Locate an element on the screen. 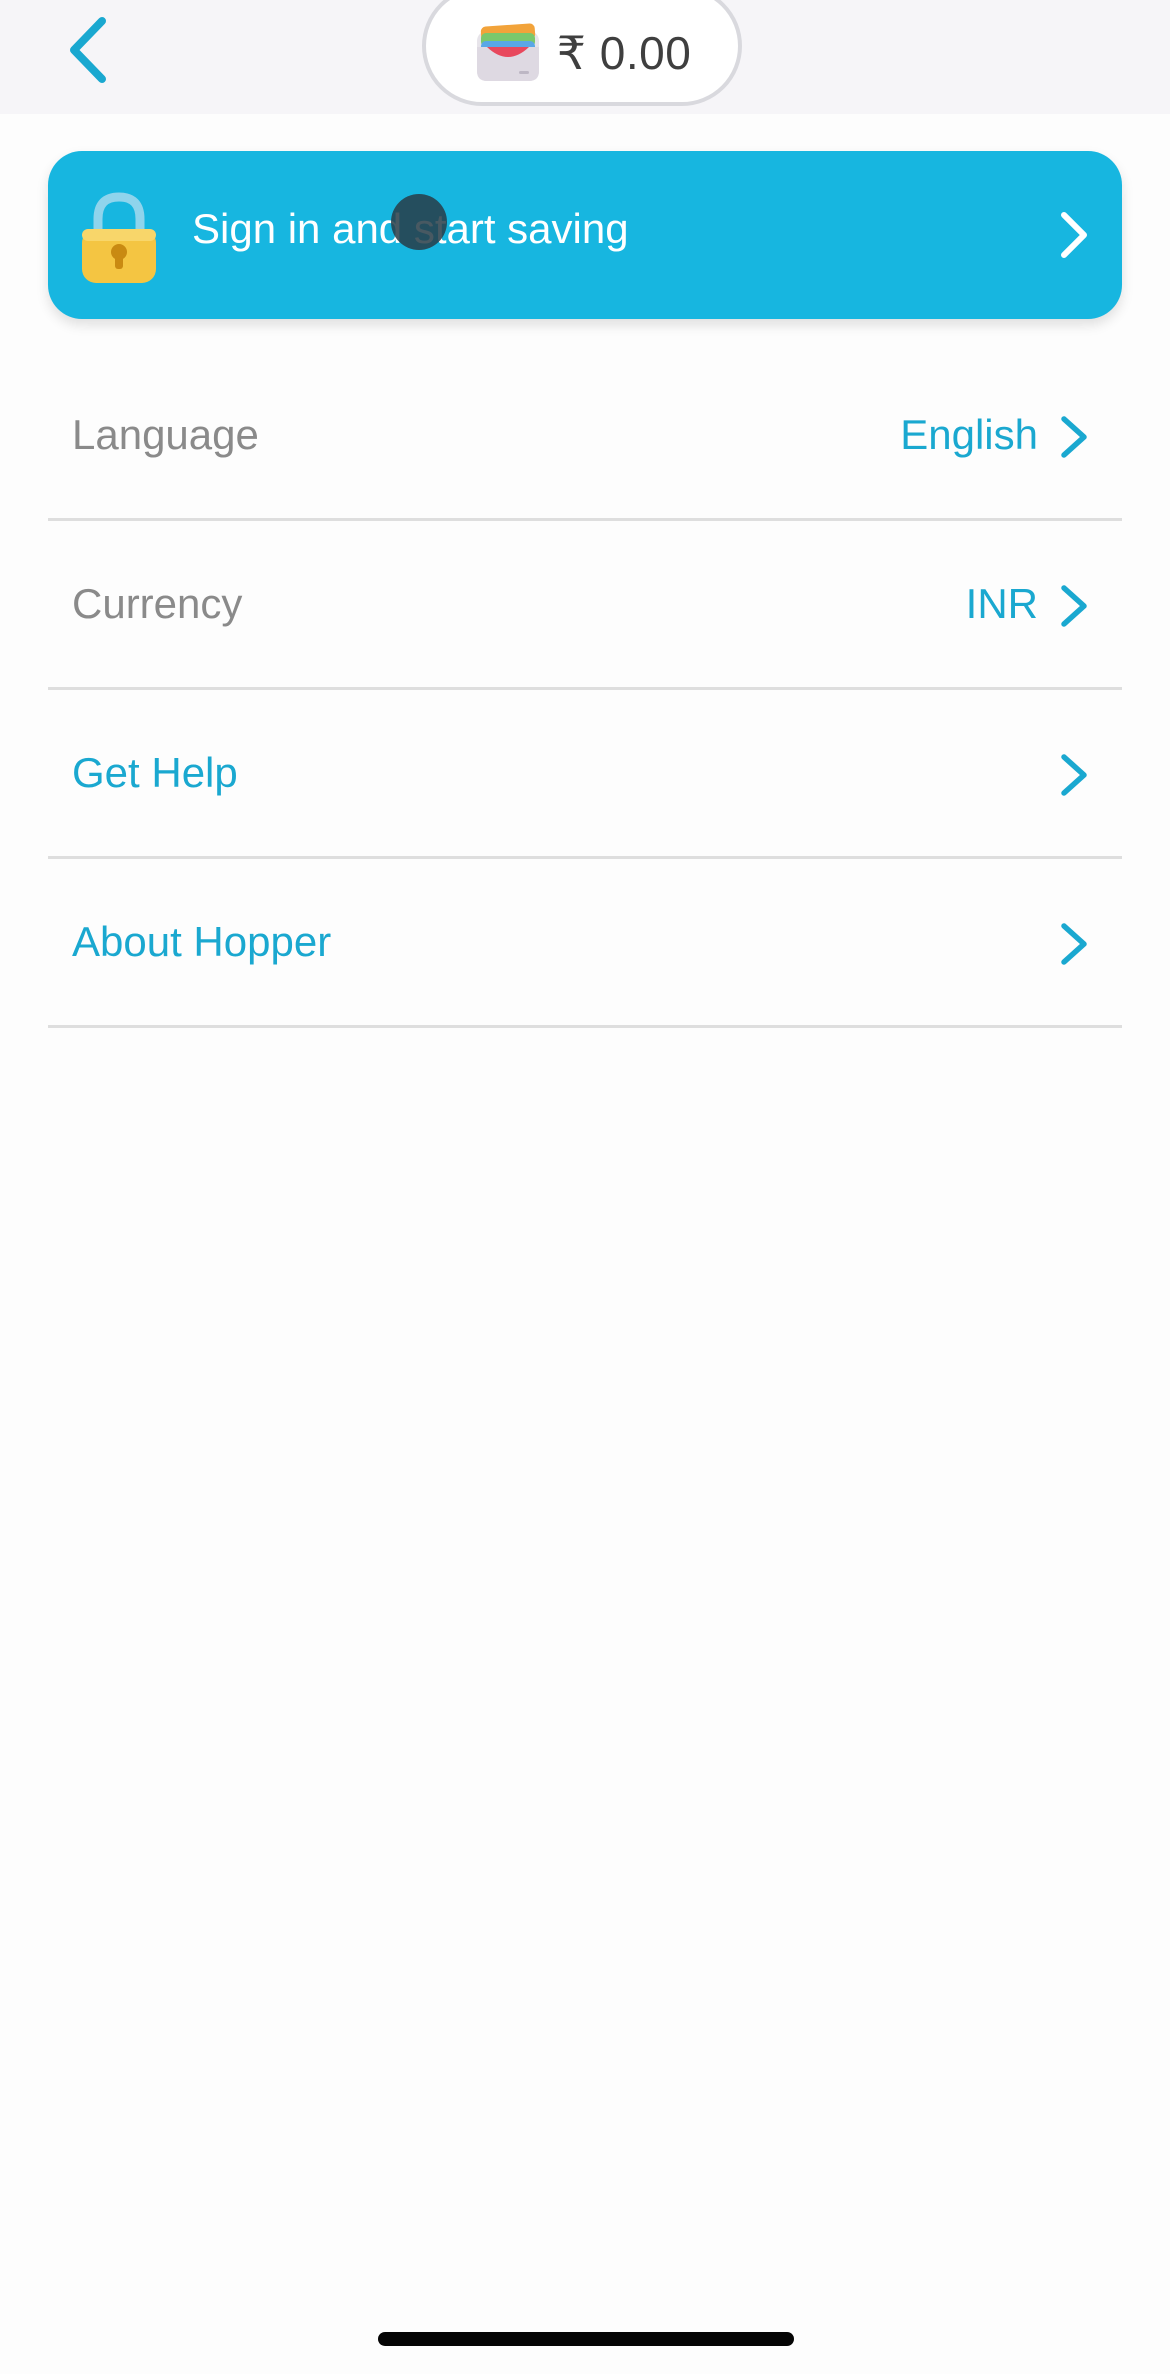 Image resolution: width=1170 pixels, height=2374 pixels. wallet-icon is located at coordinates (507, 52).